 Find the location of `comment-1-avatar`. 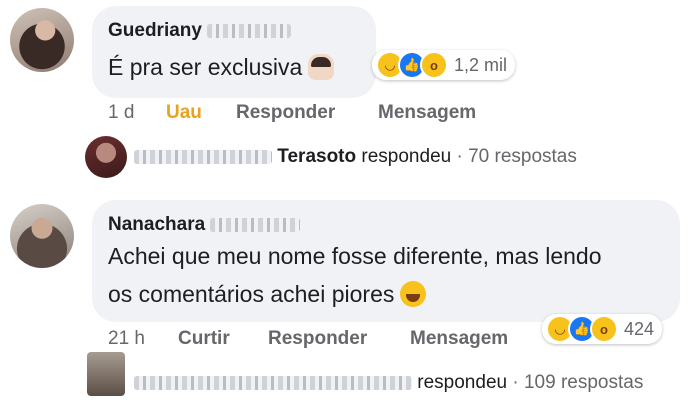

comment-1-avatar is located at coordinates (42, 40).